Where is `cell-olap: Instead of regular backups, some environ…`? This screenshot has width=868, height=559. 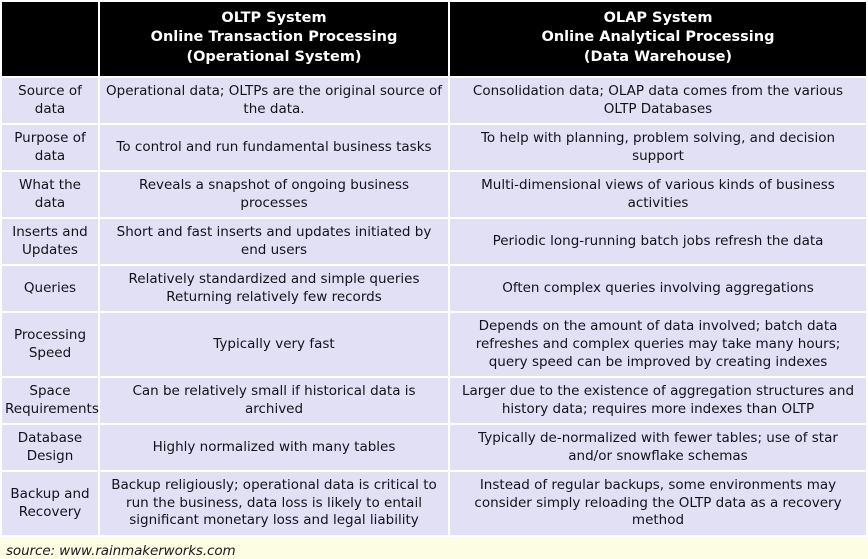 cell-olap: Instead of regular backups, some environ… is located at coordinates (659, 504).